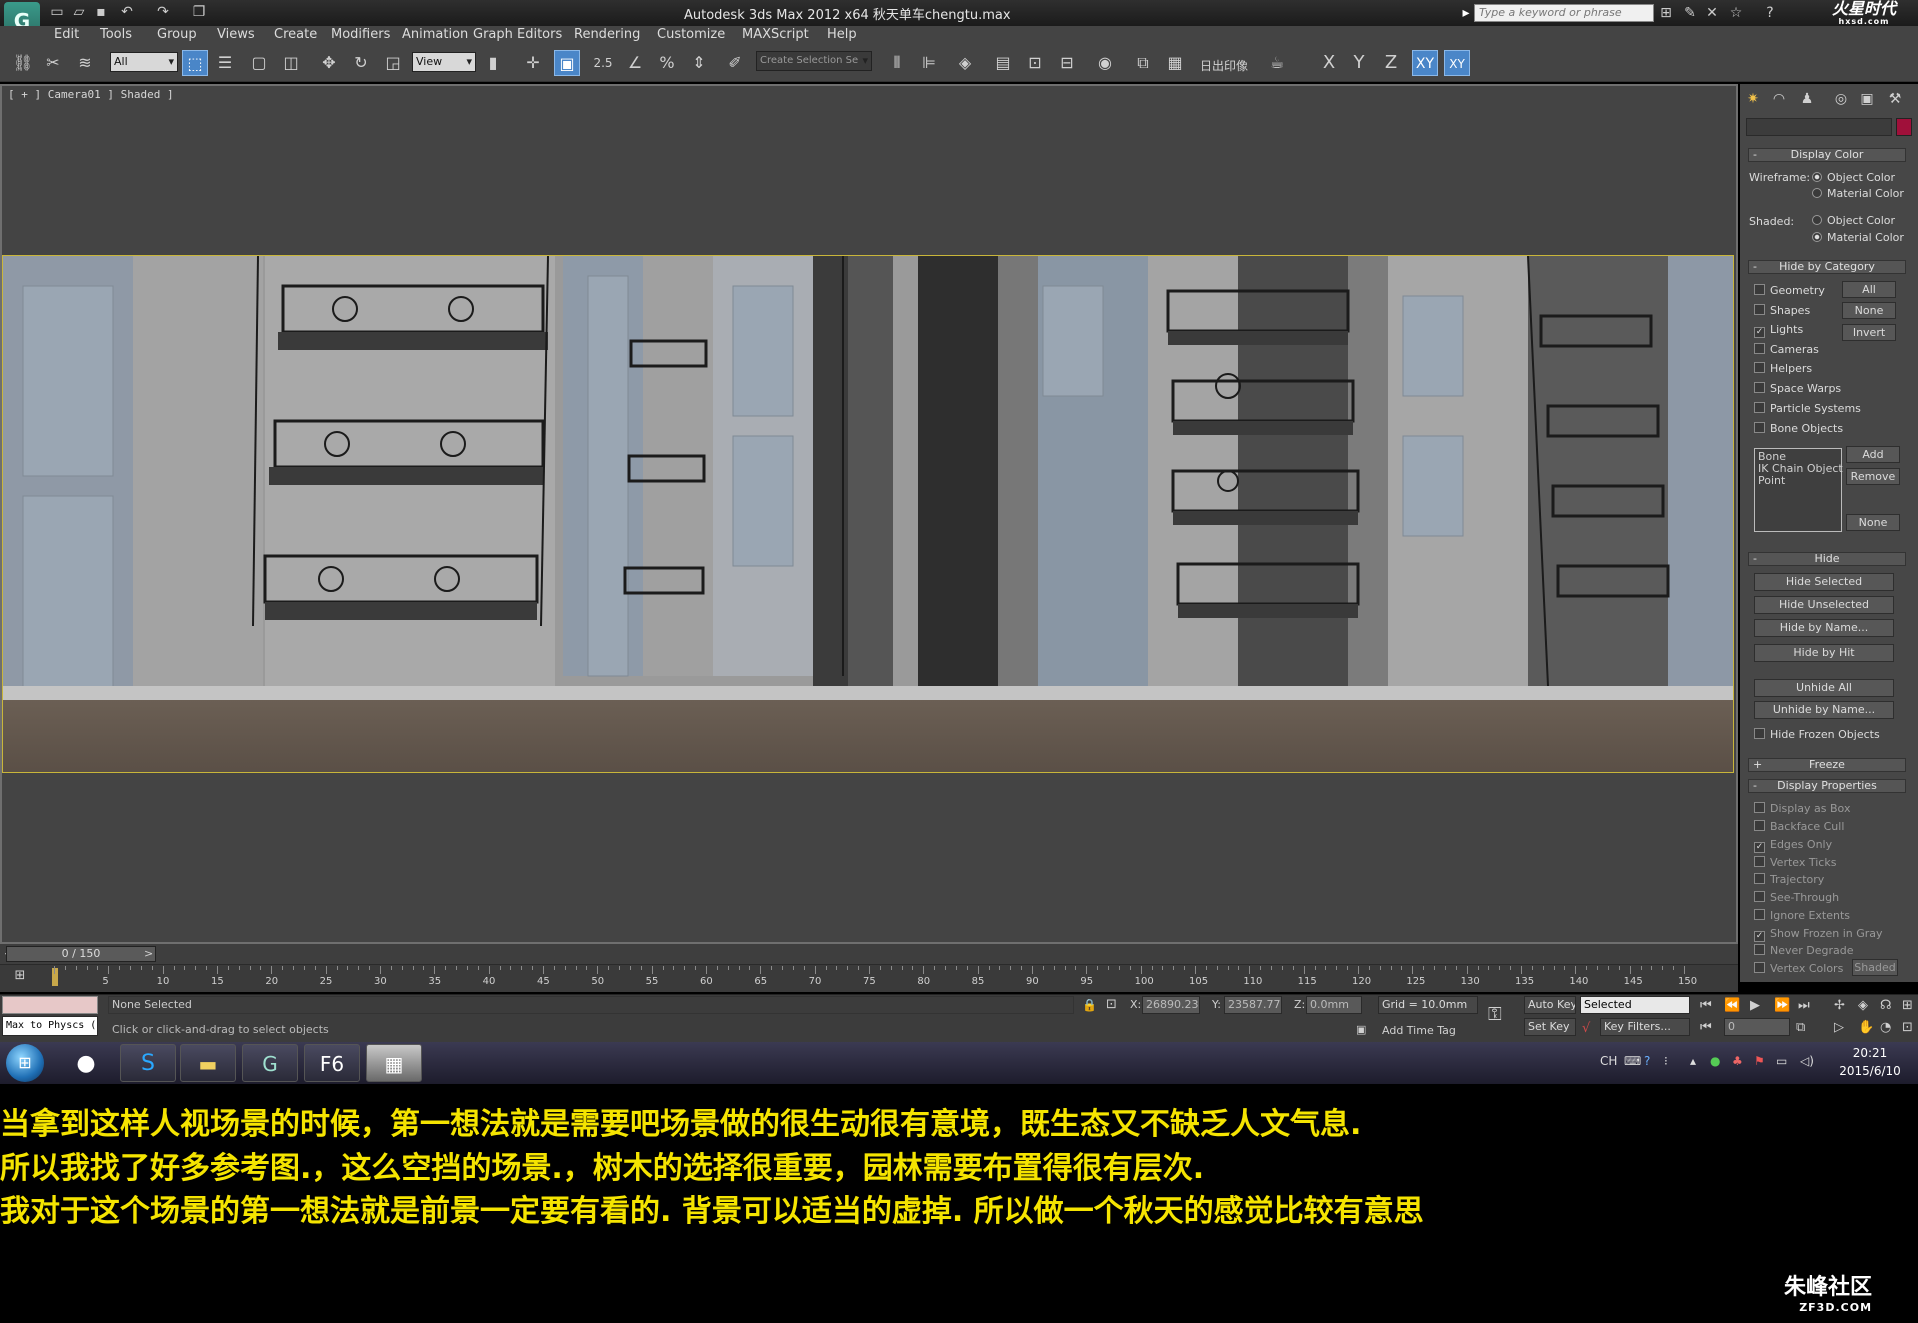  Describe the element at coordinates (1712, 13) in the screenshot. I see `communication-icon: ✕` at that location.